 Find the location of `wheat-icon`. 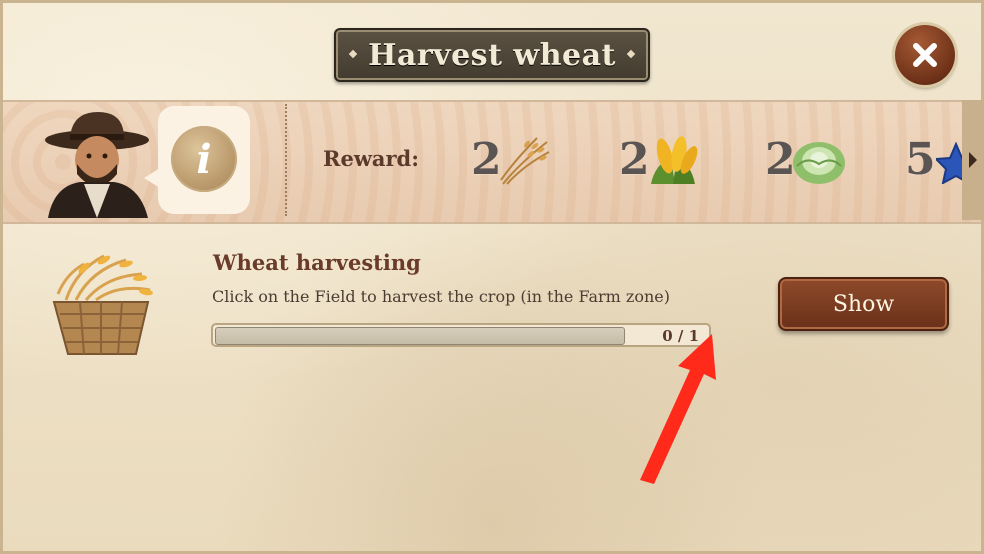

wheat-icon is located at coordinates (525, 161).